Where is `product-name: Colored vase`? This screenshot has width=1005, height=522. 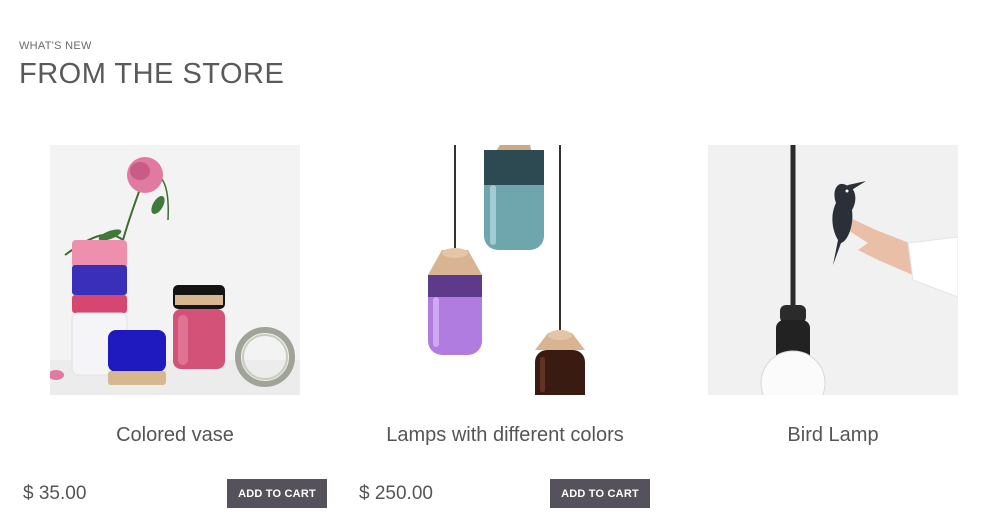
product-name: Colored vase is located at coordinates (175, 435).